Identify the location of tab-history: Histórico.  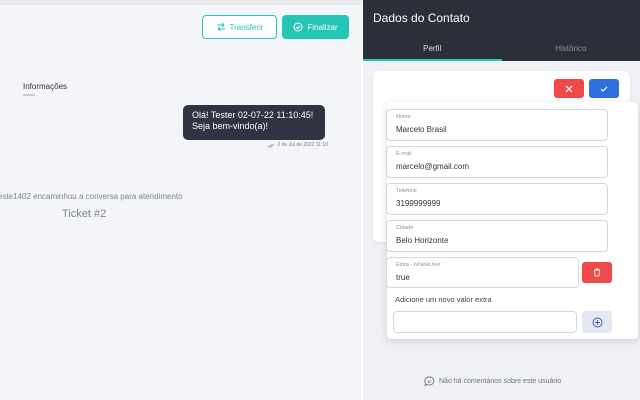
(571, 48).